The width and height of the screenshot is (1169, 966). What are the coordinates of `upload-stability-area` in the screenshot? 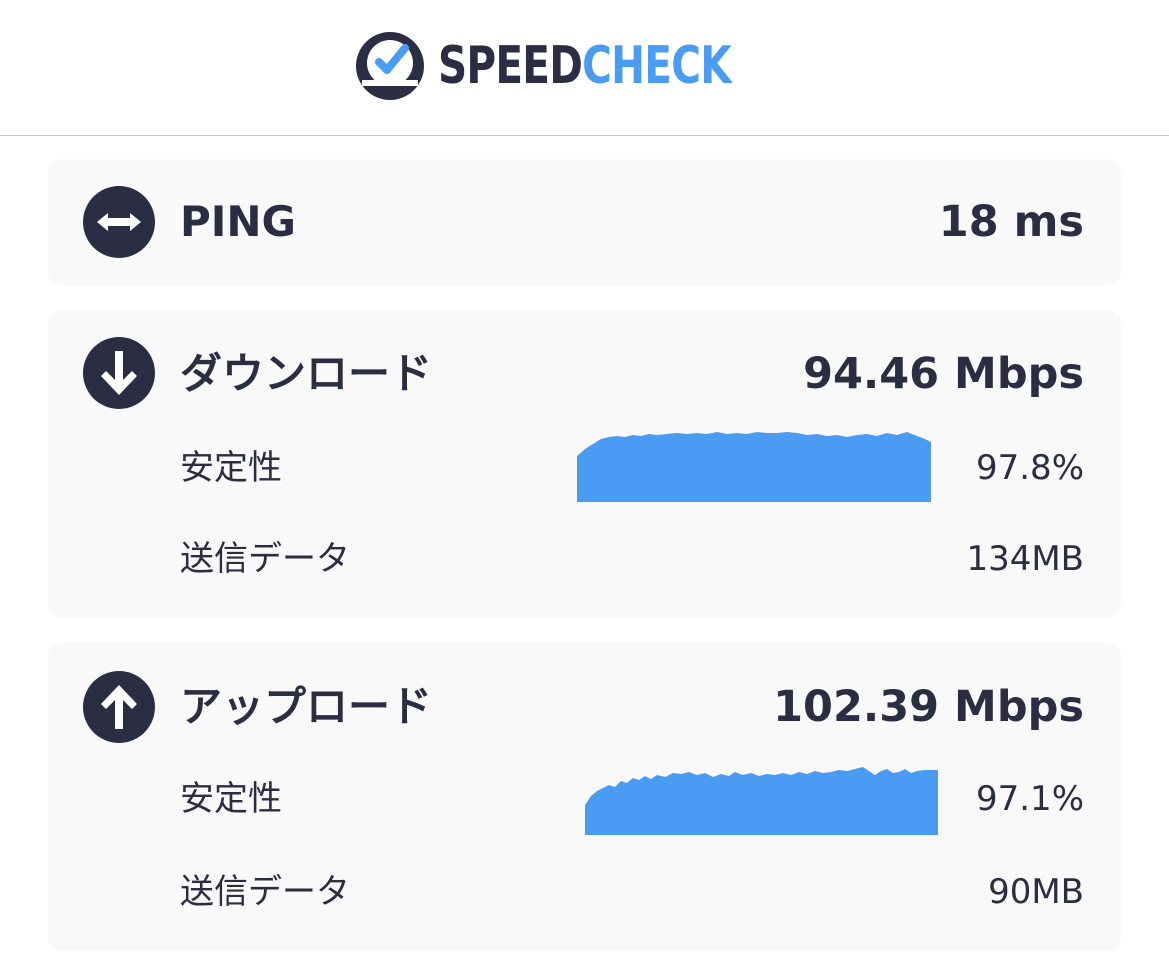 It's located at (761, 801).